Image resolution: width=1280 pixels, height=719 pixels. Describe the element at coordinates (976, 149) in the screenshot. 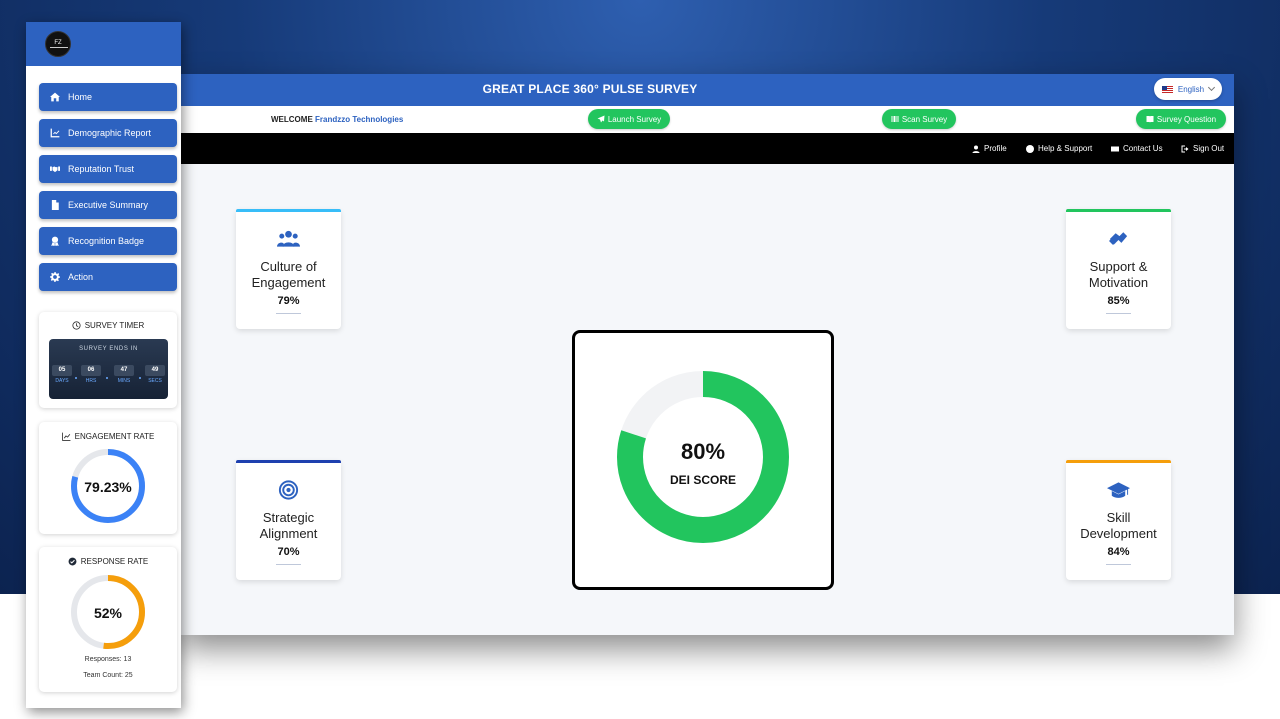

I see `user-icon` at that location.